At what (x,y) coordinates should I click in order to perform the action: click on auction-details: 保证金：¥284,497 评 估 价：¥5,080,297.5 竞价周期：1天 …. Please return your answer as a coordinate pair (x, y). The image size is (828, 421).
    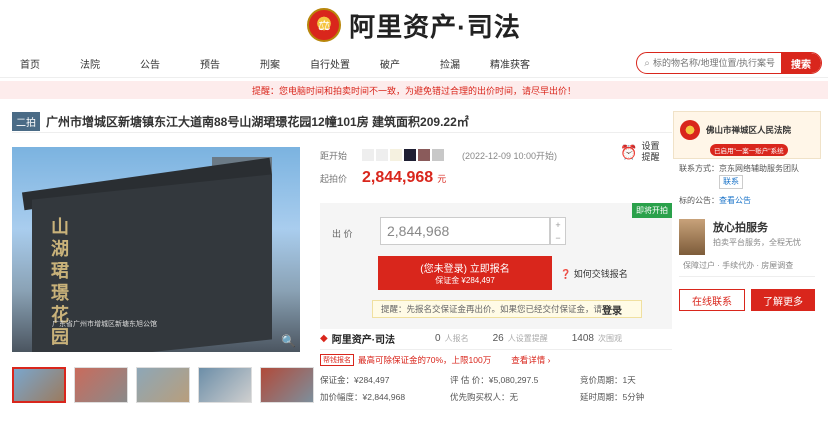
    Looking at the image, I should click on (482, 388).